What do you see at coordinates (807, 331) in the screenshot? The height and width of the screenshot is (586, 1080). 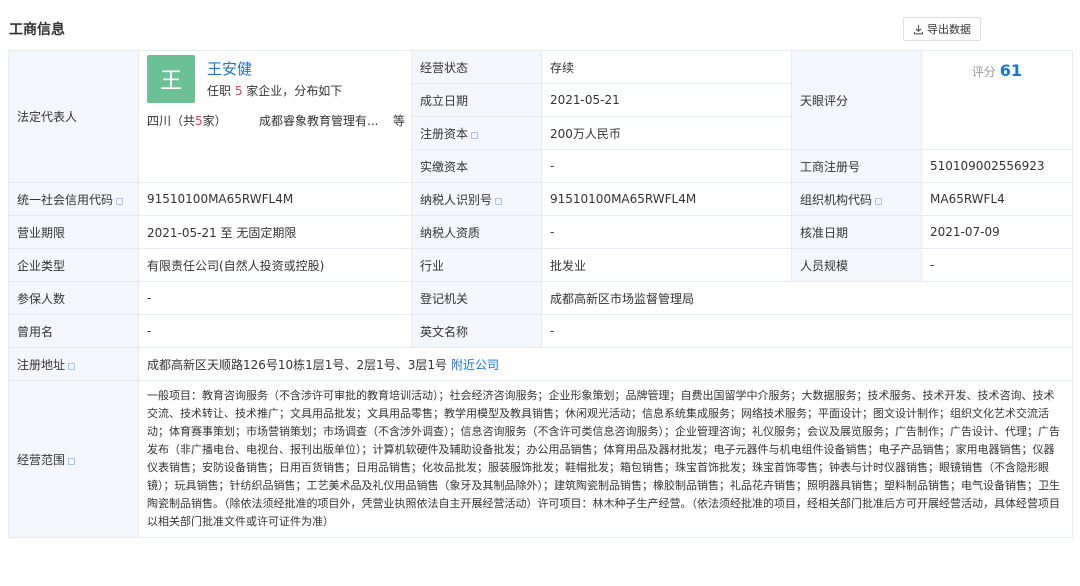 I see `english-name-value: -` at bounding box center [807, 331].